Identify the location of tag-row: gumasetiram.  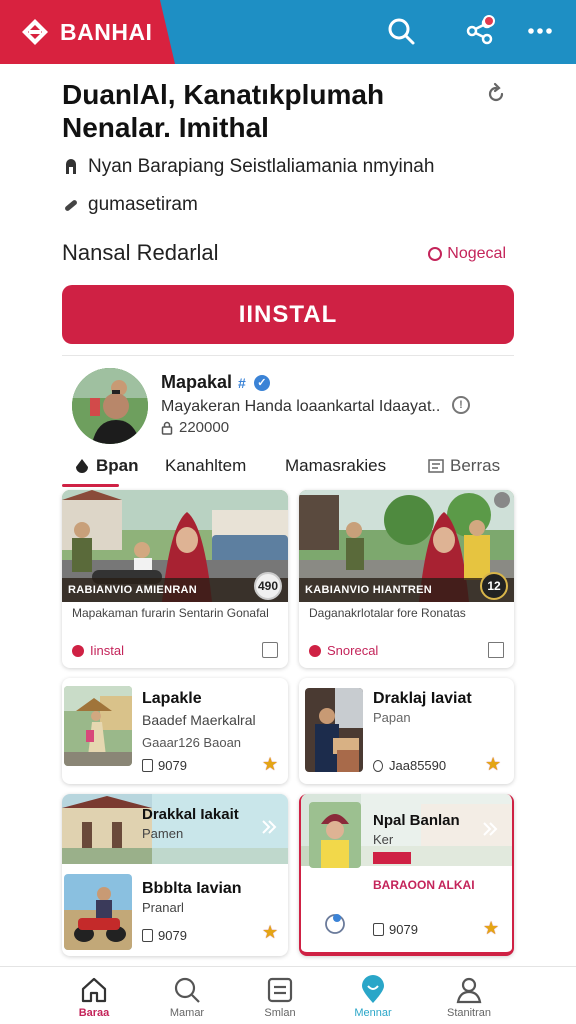
(130, 205).